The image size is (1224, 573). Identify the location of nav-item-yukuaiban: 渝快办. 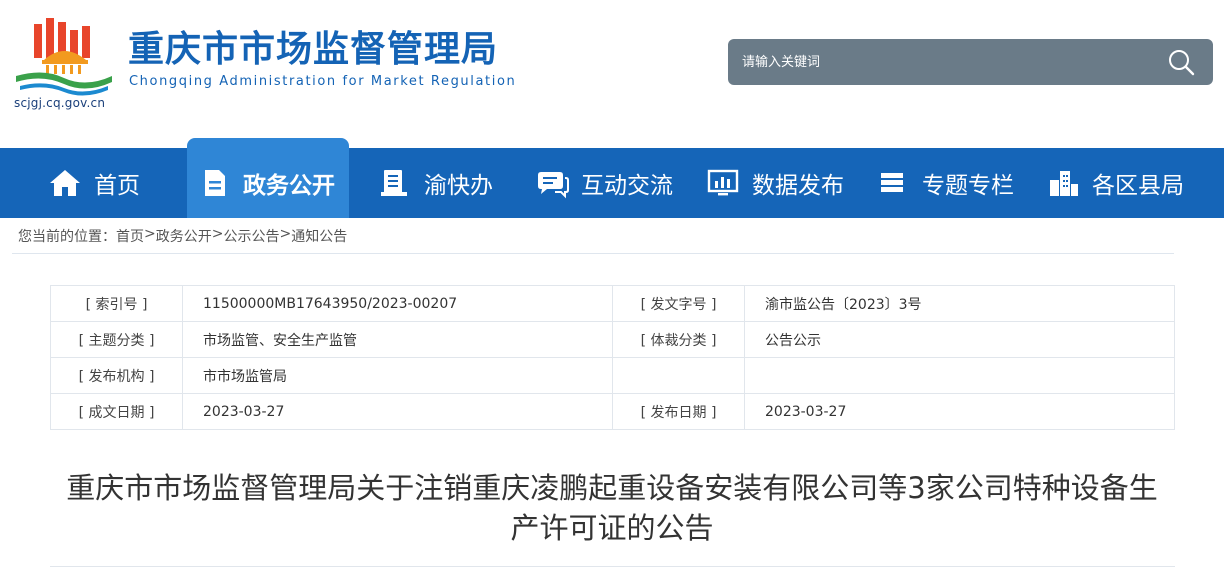
(435, 183).